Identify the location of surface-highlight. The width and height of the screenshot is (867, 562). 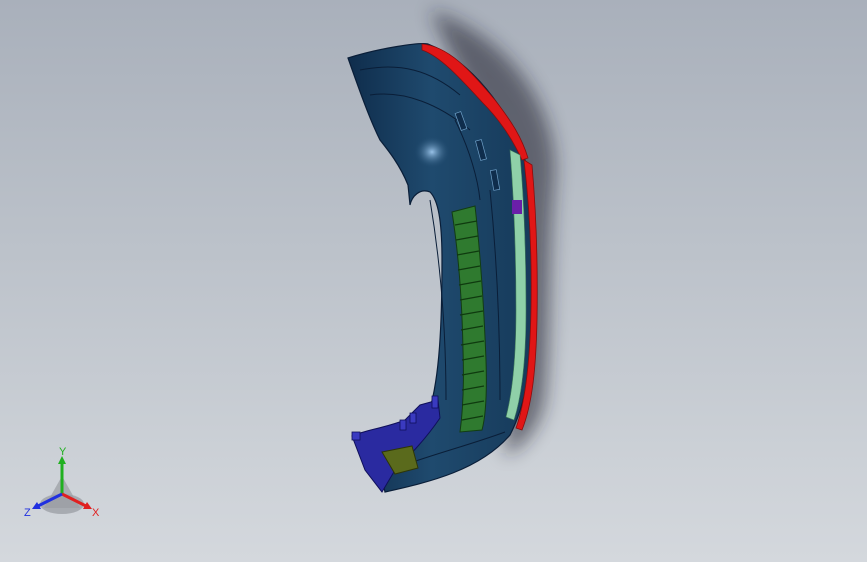
(432, 152).